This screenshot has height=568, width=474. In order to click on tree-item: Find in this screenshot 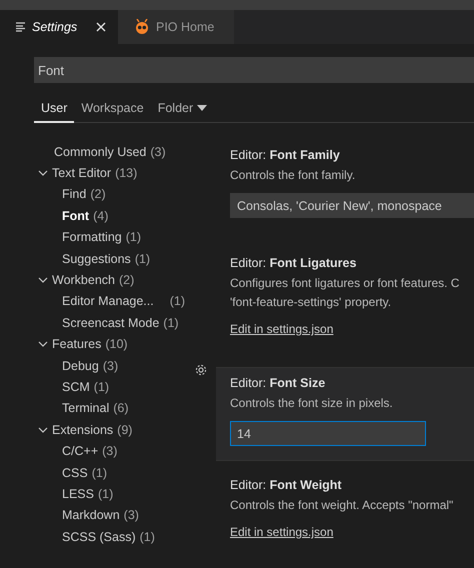, I will do `click(74, 194)`.